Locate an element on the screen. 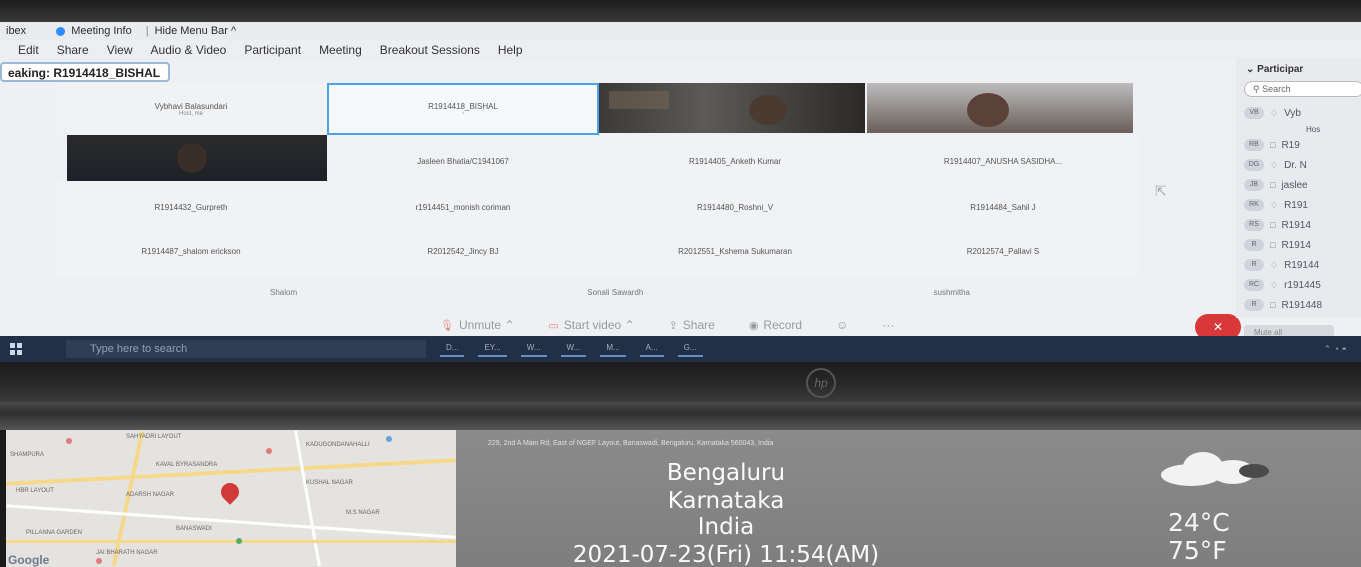  datetime-text: 2021-07-23(Fri) 11:54(AM) is located at coordinates (726, 554).